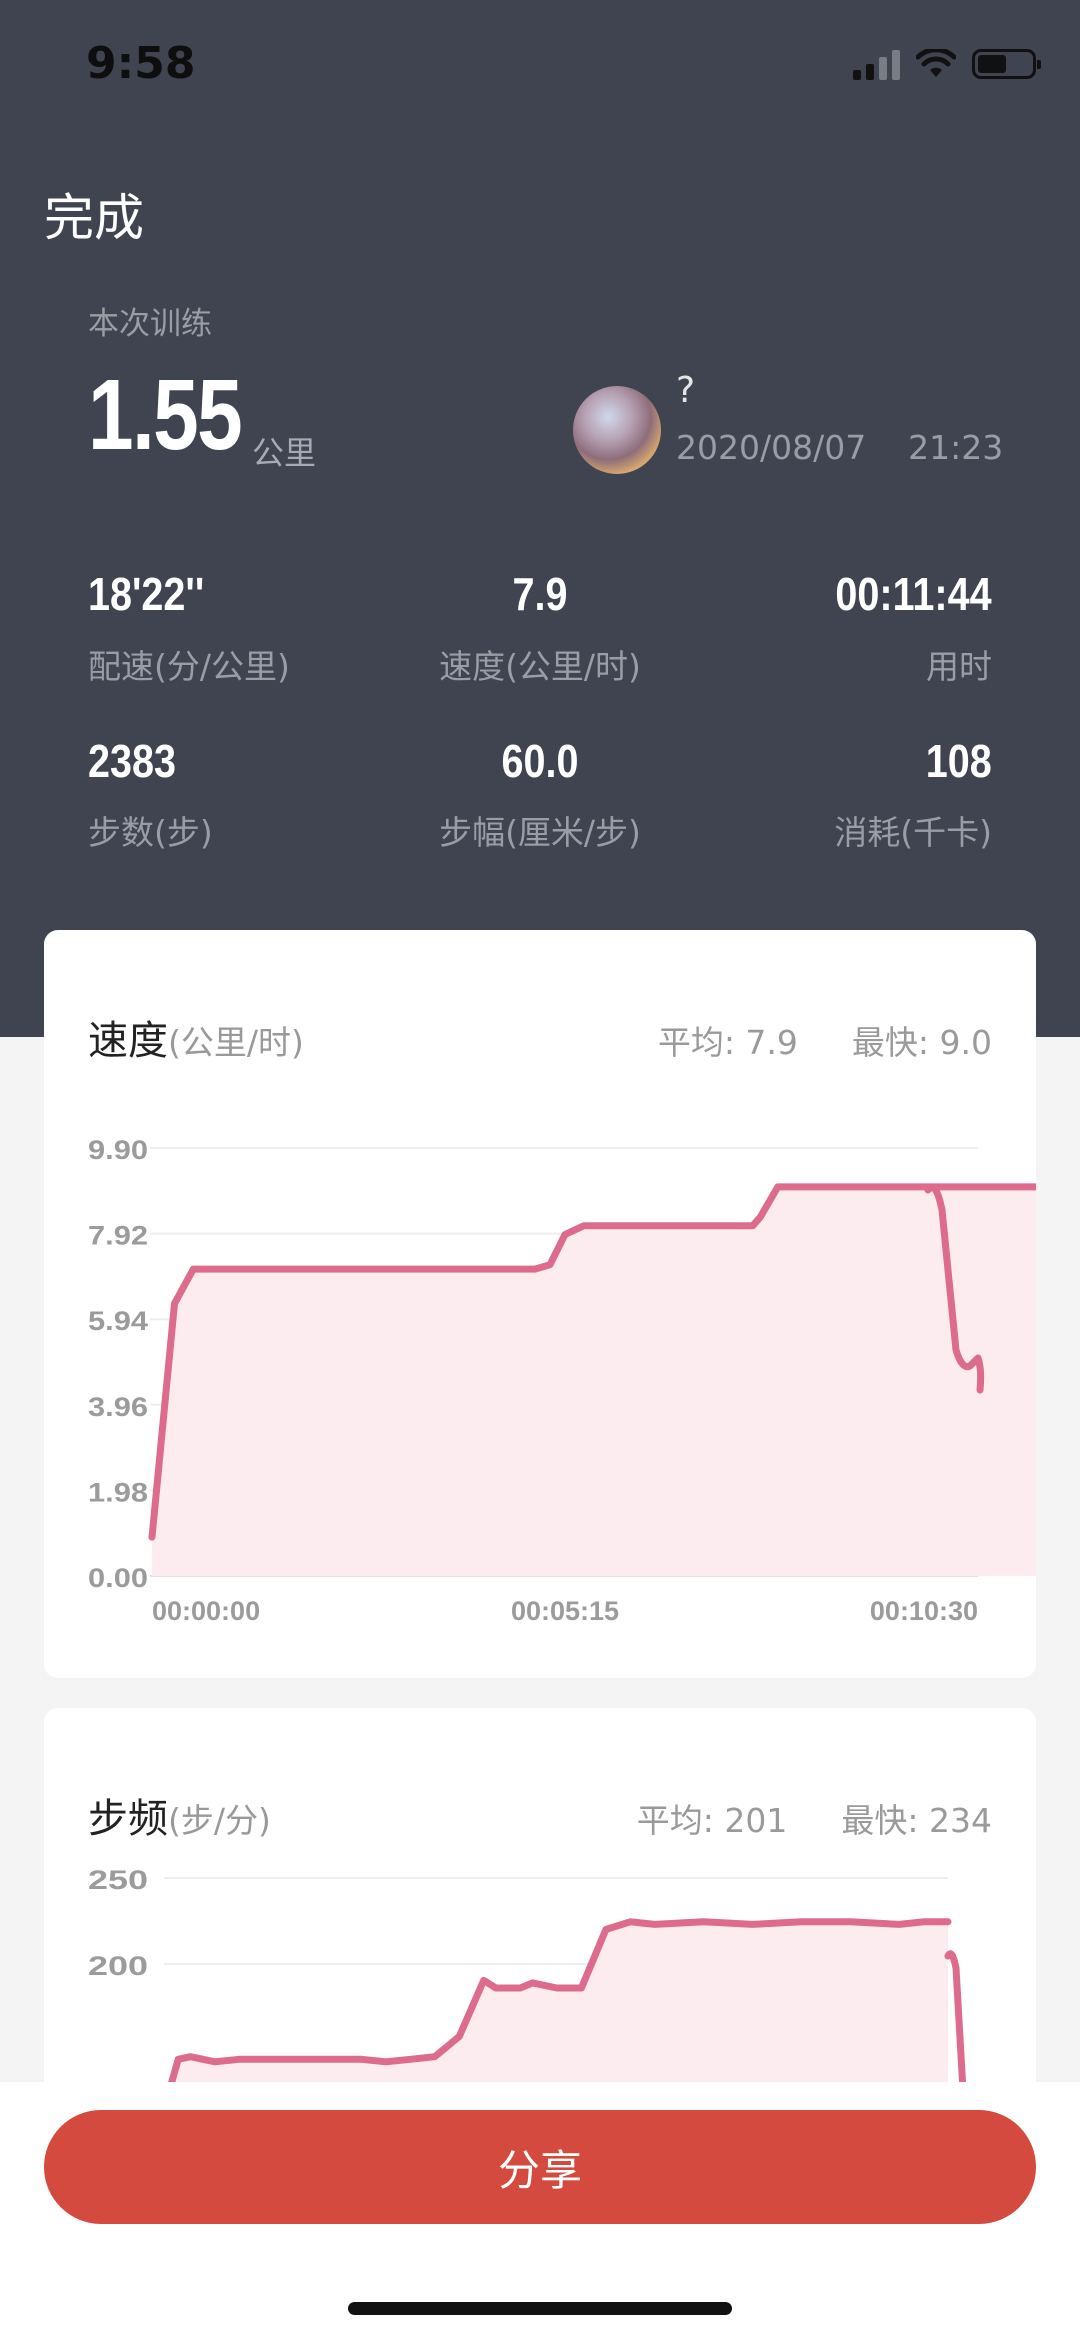 Image resolution: width=1080 pixels, height=2339 pixels. What do you see at coordinates (150, 832) in the screenshot?
I see `stat-steps-label: 步数(步)` at bounding box center [150, 832].